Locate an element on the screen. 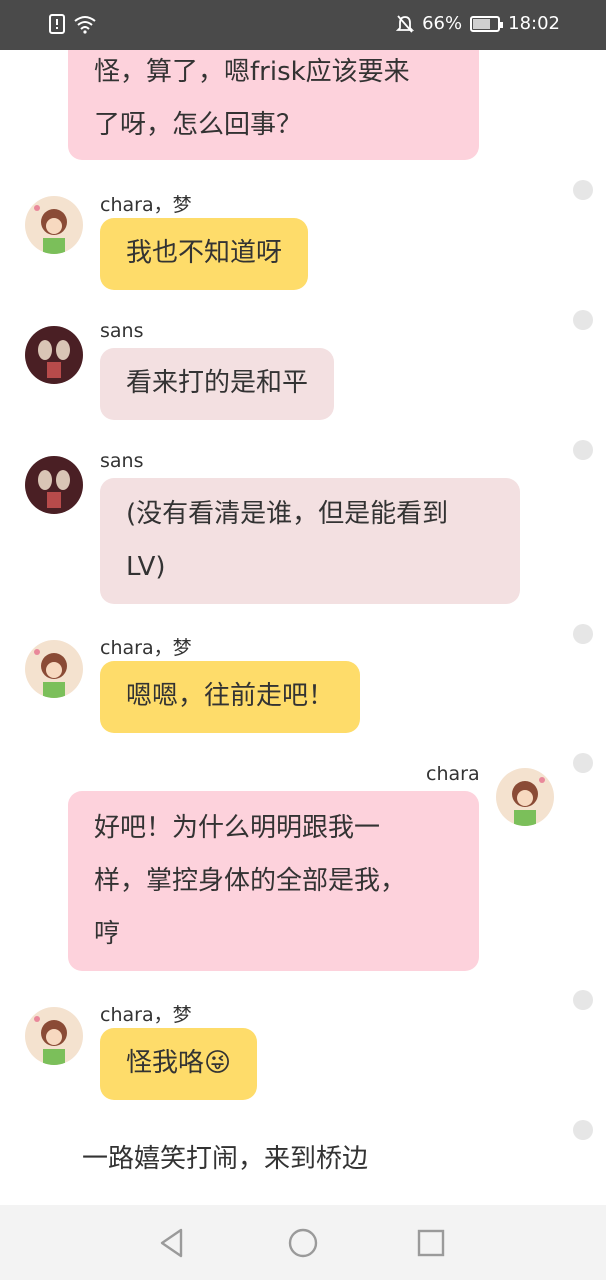  message-bubble: 怪我咯😜 is located at coordinates (179, 1064).